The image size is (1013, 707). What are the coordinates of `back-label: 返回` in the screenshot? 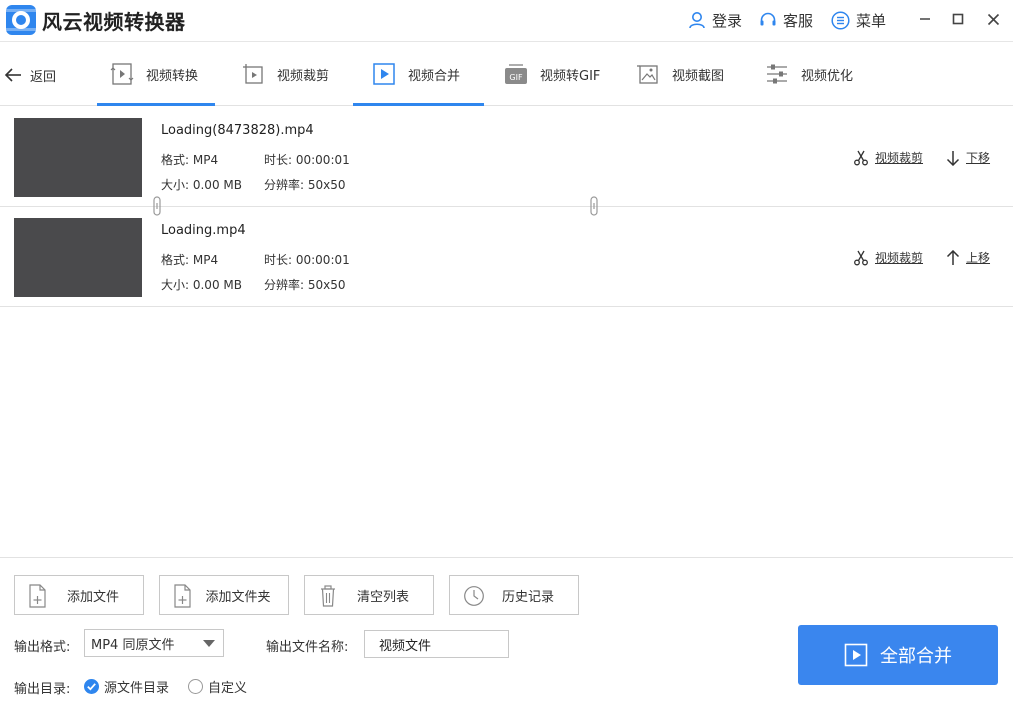 It's located at (43, 77).